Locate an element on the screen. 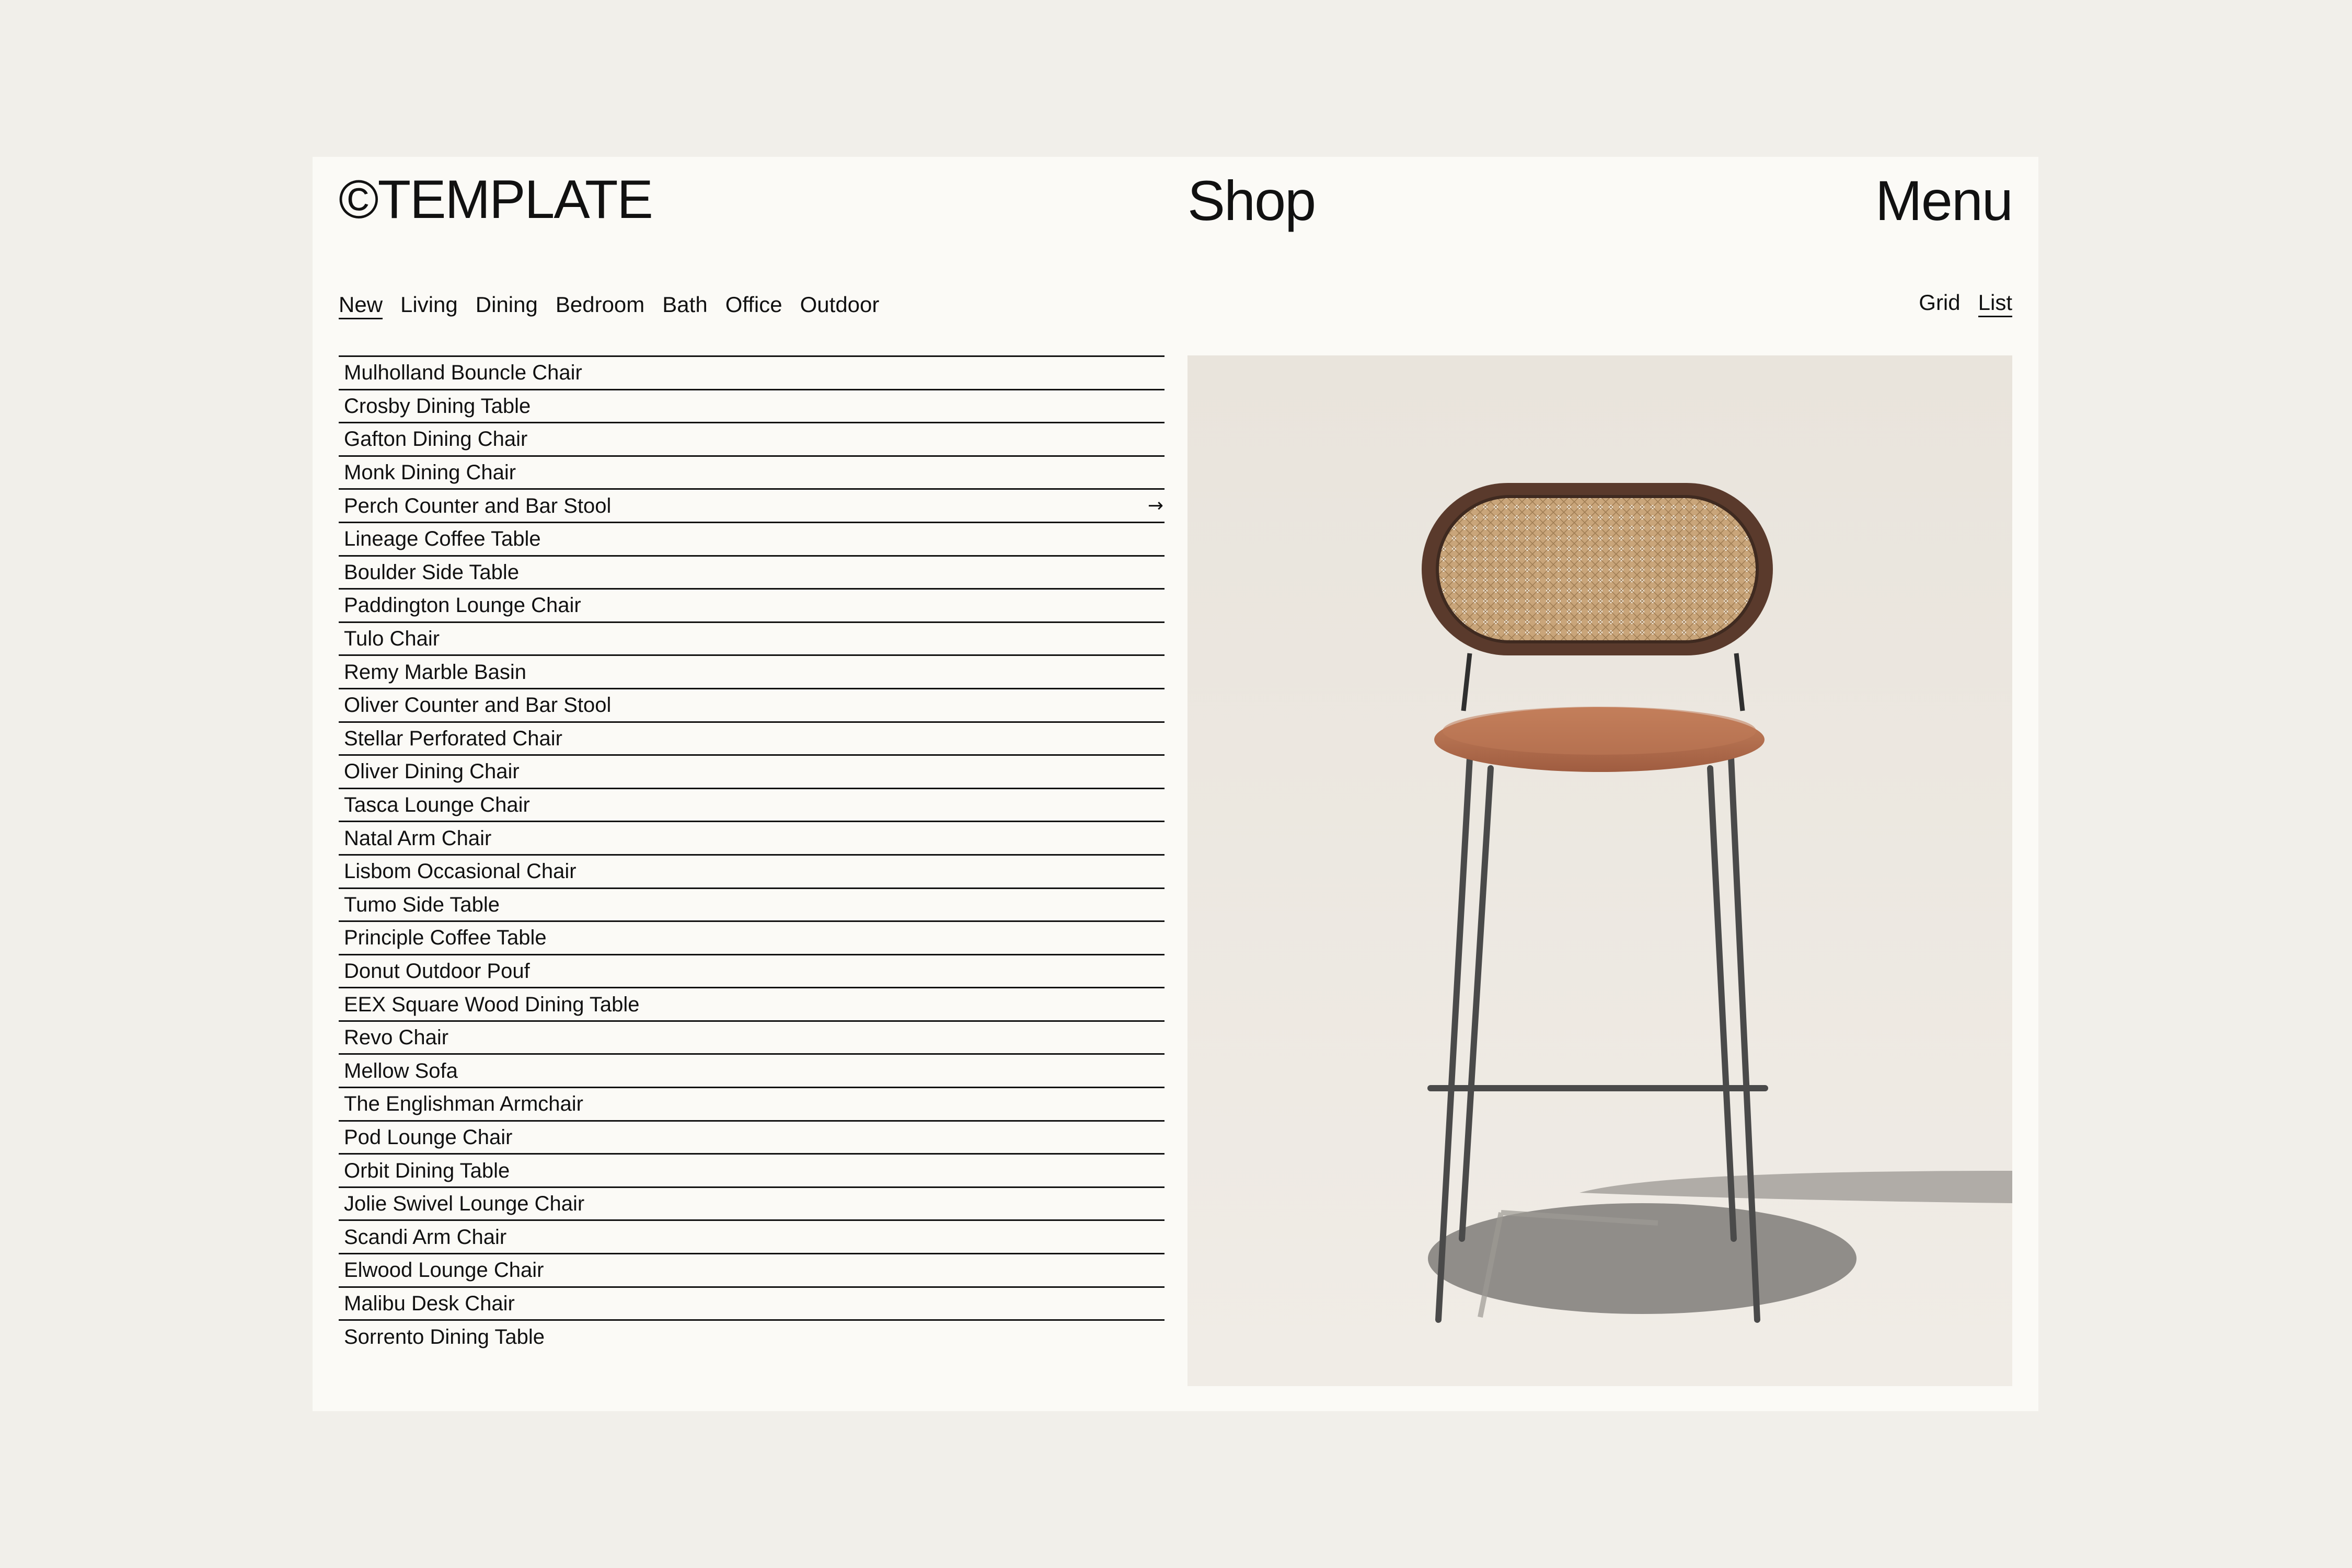 Image resolution: width=2352 pixels, height=1568 pixels. arrow-right-icon: → is located at coordinates (1155, 505).